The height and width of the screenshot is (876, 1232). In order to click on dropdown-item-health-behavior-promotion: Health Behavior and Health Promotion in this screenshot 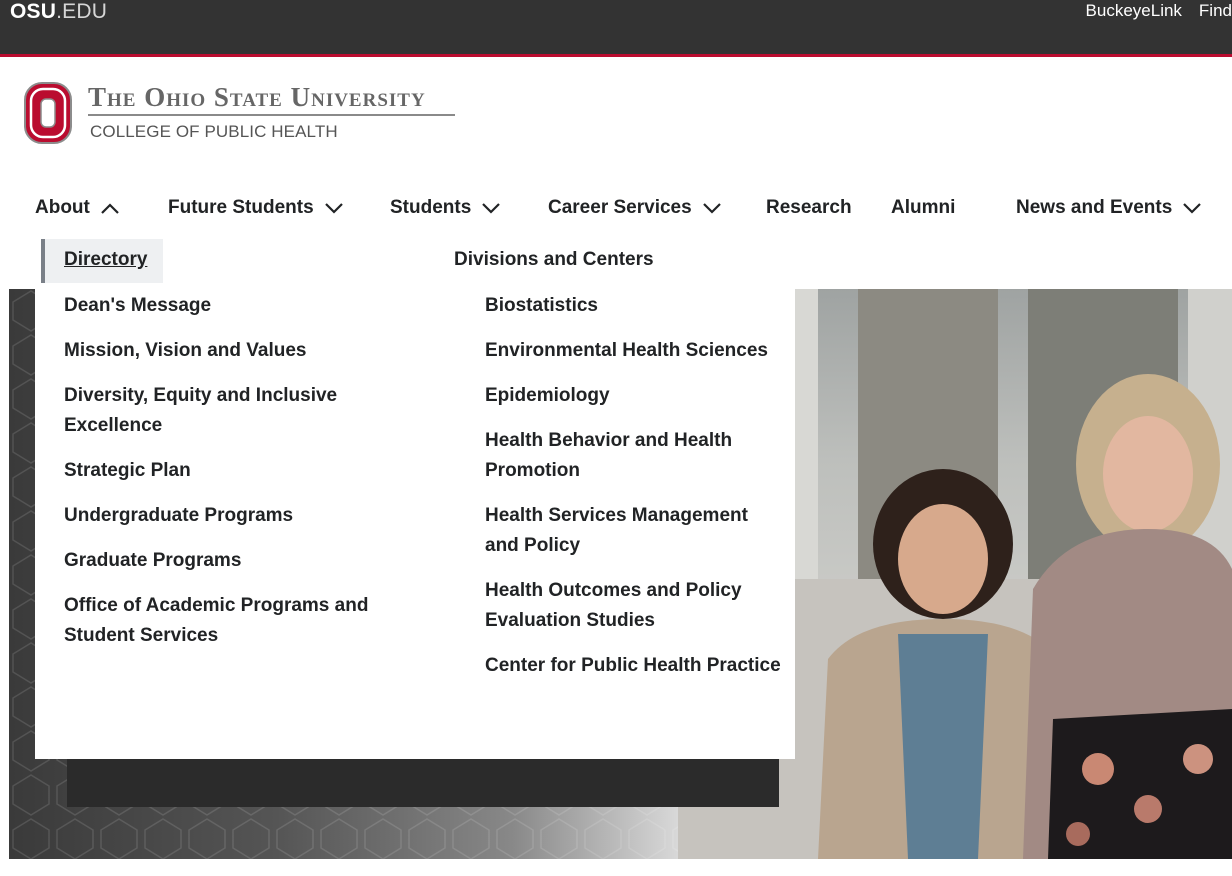, I will do `click(635, 456)`.